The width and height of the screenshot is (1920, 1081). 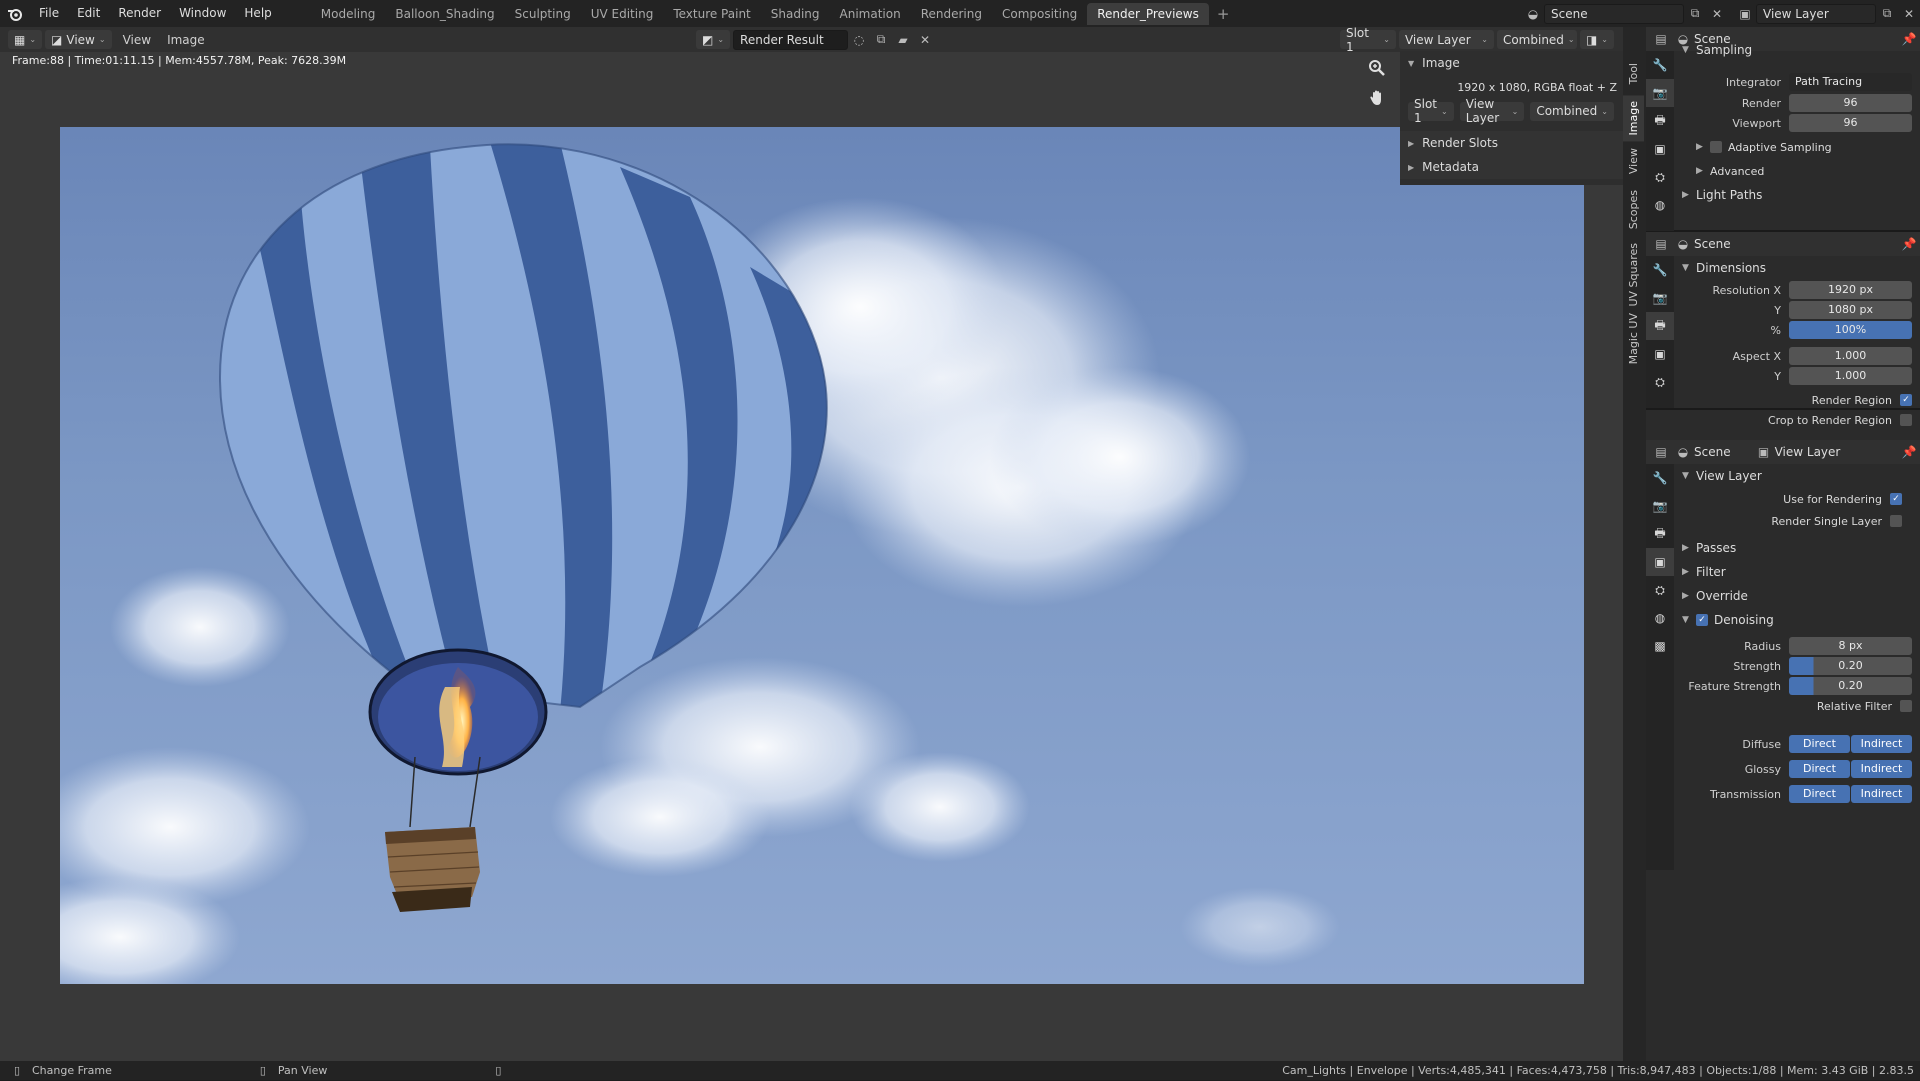 I want to click on render-region-checkbox: ✓, so click(x=1906, y=400).